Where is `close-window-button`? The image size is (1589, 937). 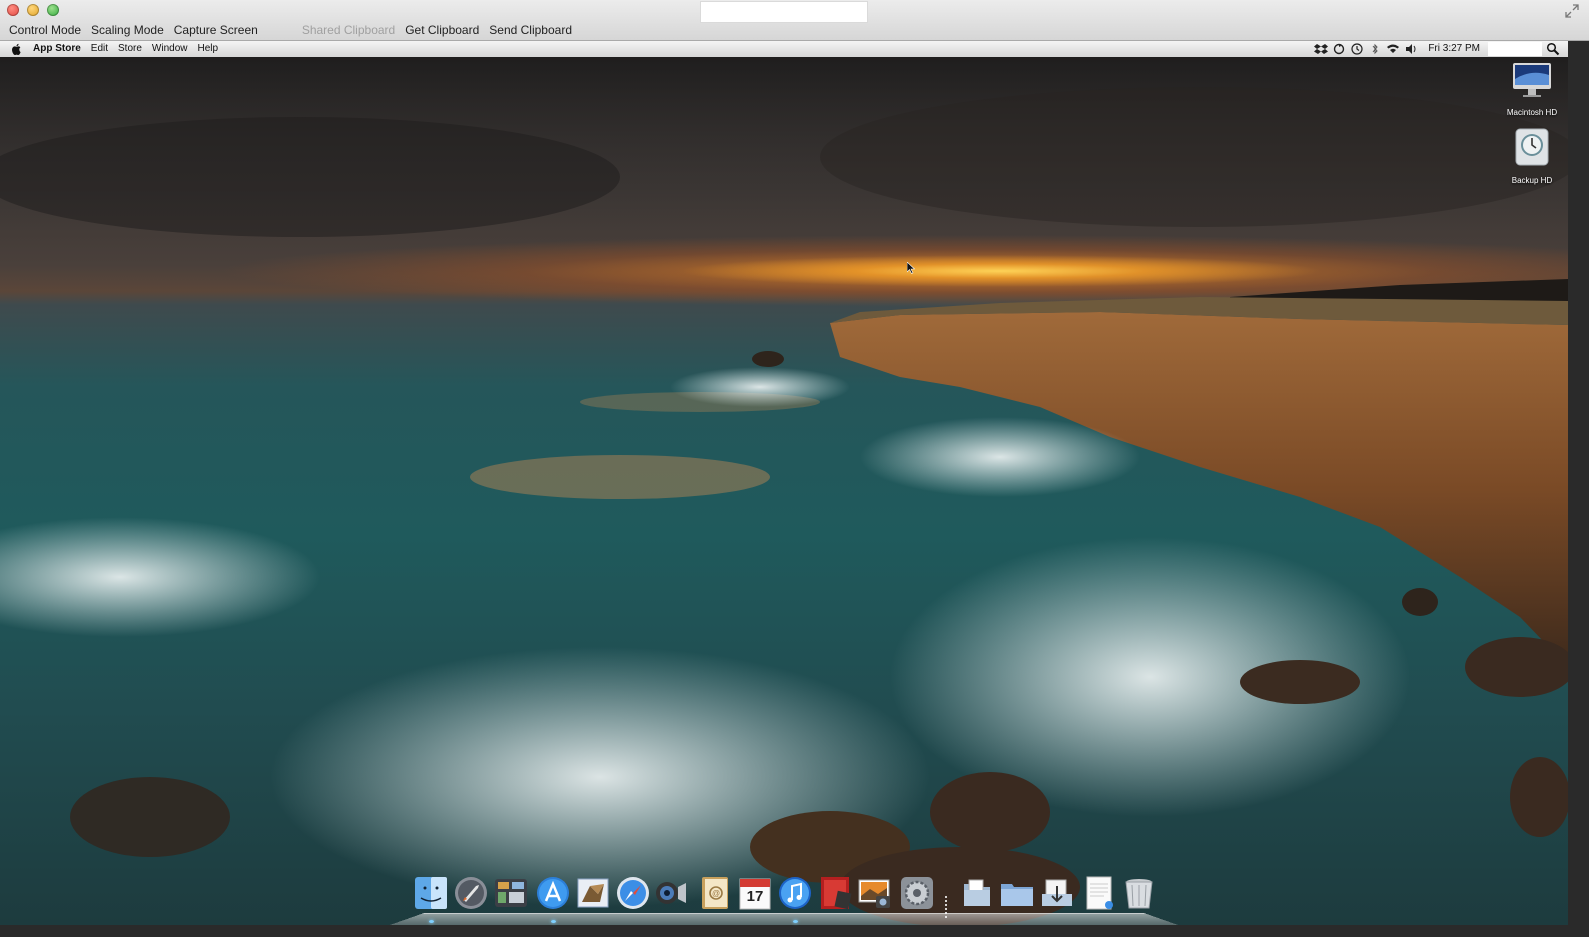 close-window-button is located at coordinates (13, 10).